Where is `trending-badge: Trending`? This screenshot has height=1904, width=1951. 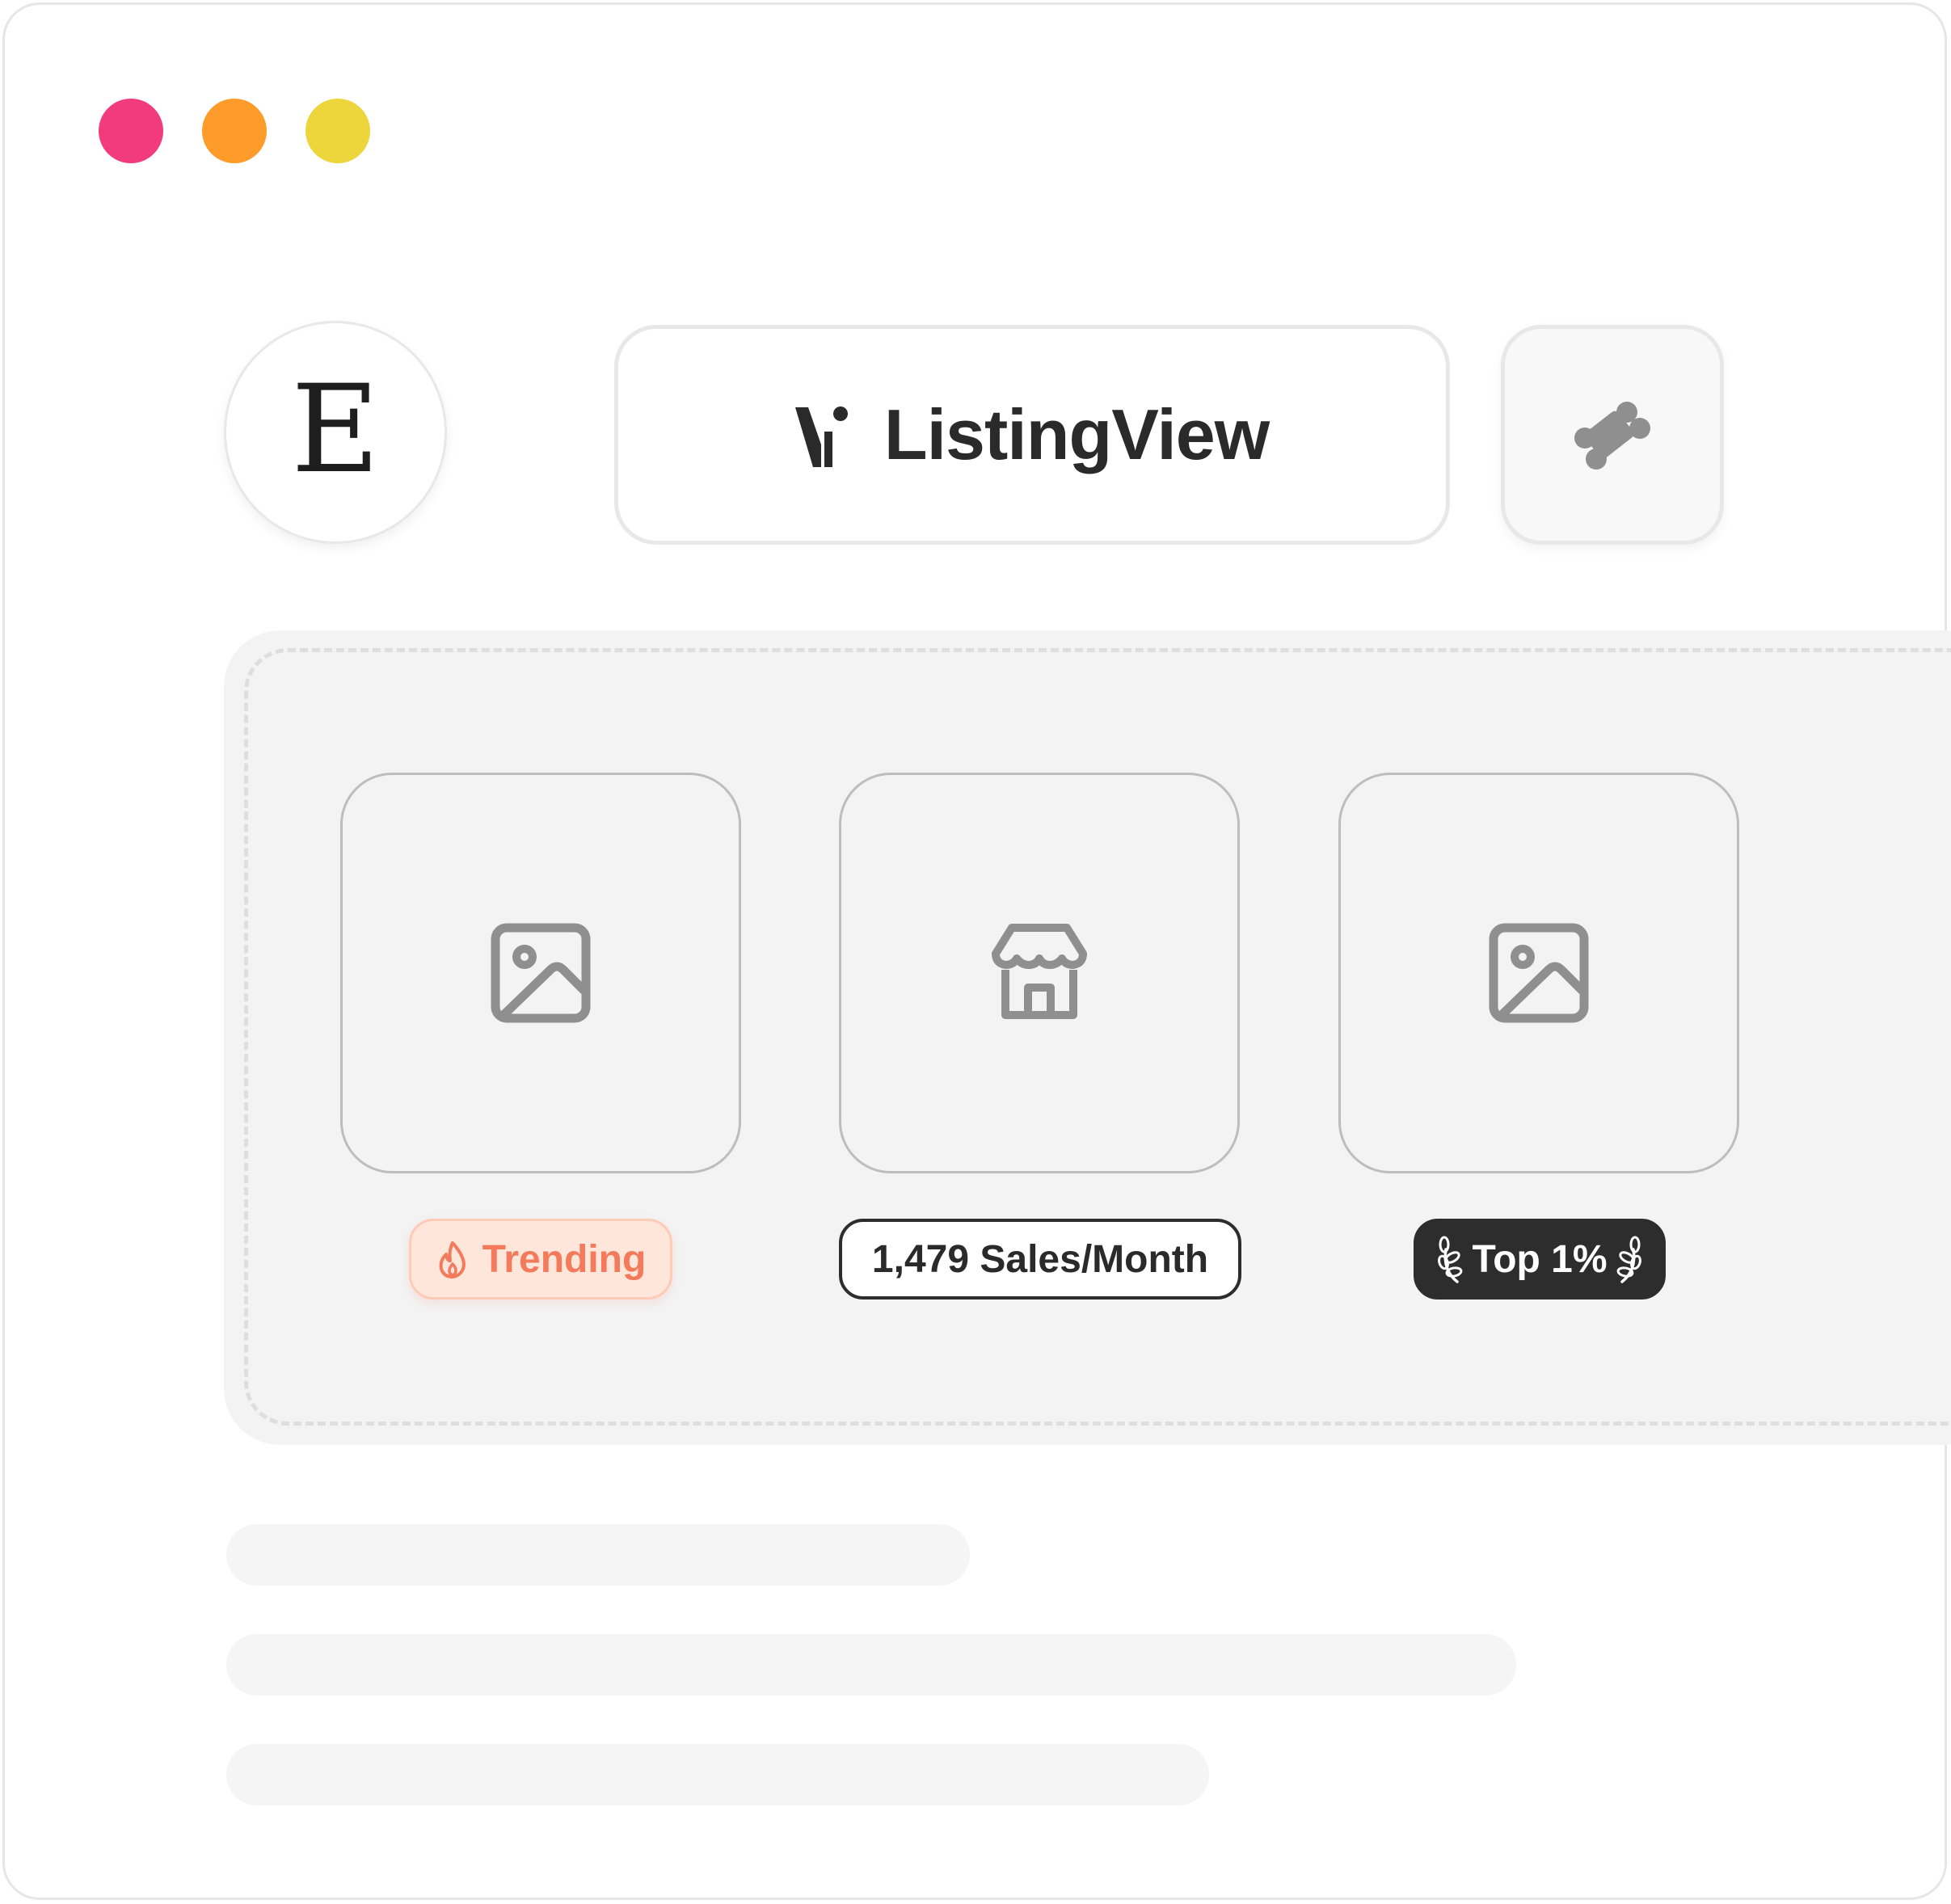
trending-badge: Trending is located at coordinates (540, 1259).